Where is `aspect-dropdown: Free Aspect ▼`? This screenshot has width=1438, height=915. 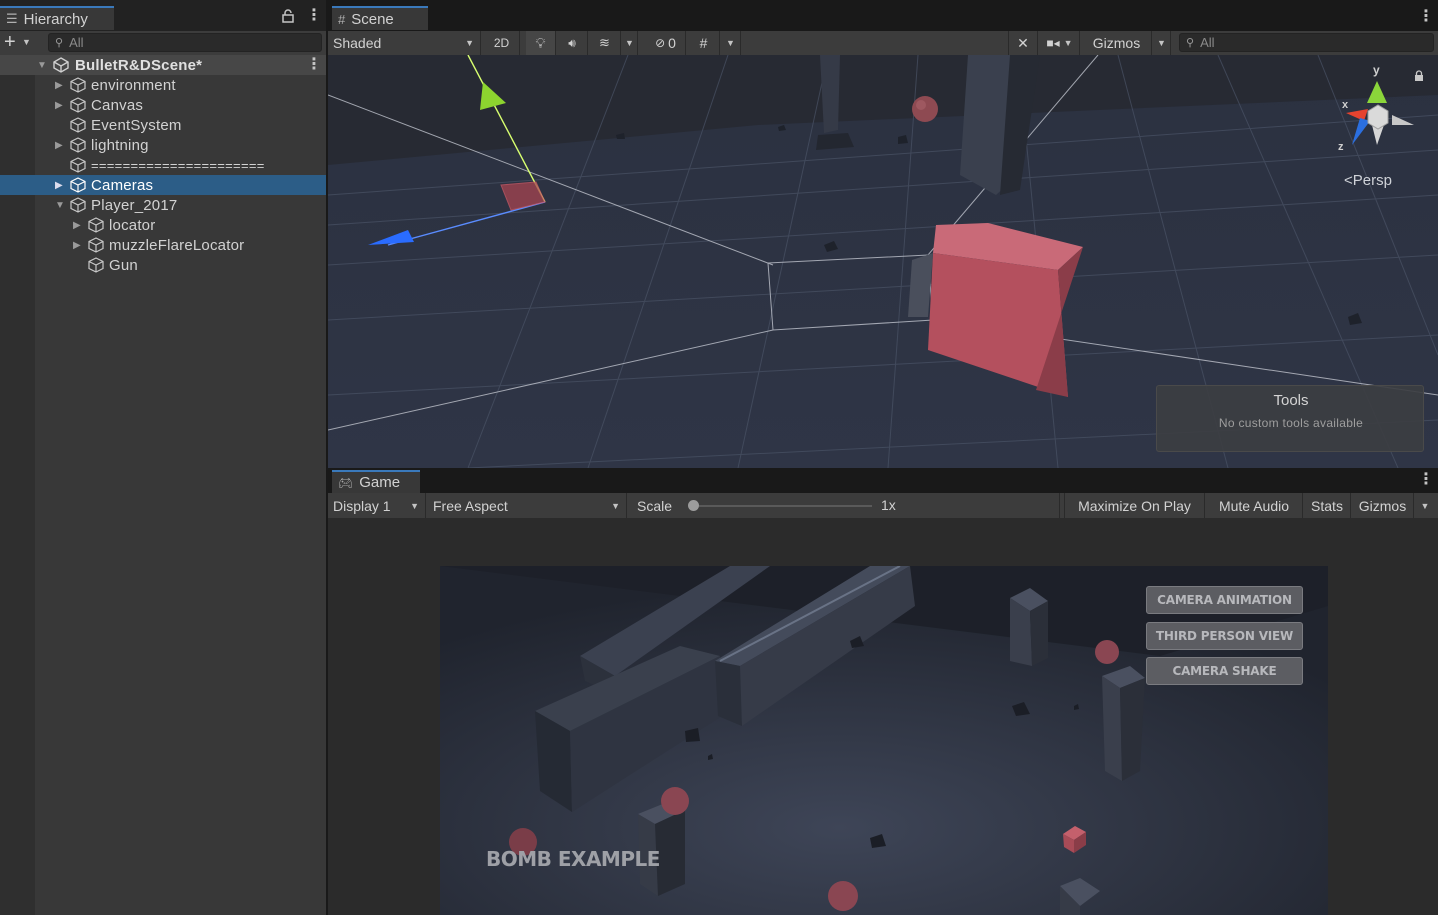
aspect-dropdown: Free Aspect ▼ is located at coordinates (527, 505).